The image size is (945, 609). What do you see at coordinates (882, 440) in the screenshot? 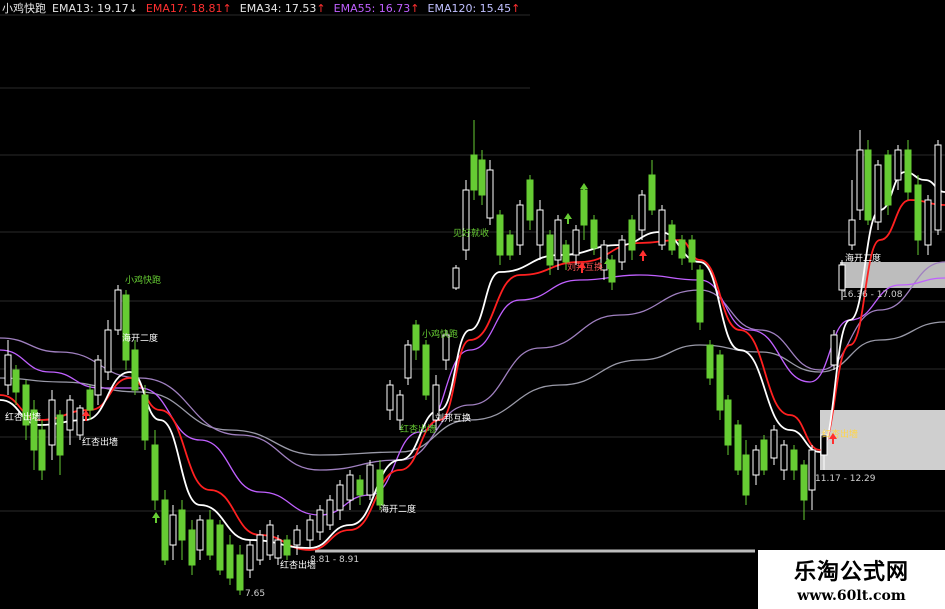
I see `price-band` at bounding box center [882, 440].